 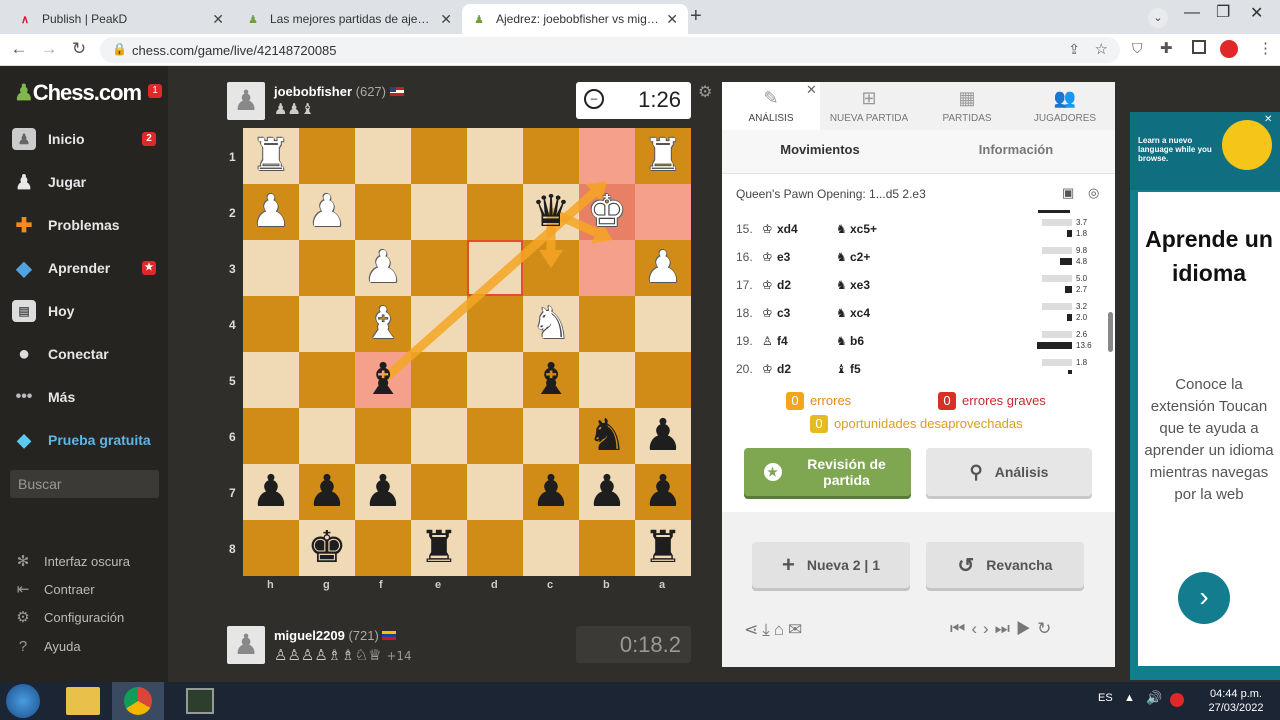 What do you see at coordinates (860, 257) in the screenshot?
I see `black-move: c2+` at bounding box center [860, 257].